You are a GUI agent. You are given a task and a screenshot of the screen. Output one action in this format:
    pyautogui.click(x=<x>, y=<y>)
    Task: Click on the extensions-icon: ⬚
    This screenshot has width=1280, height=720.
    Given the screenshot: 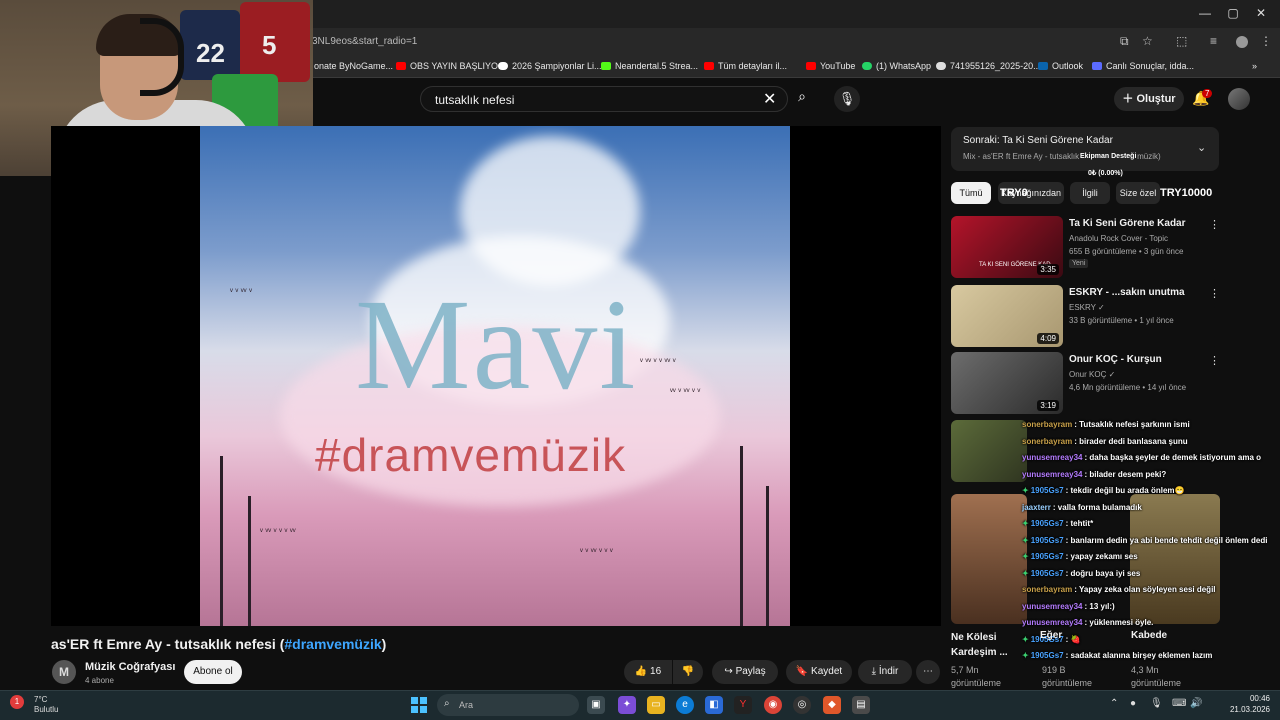 What is the action you would take?
    pyautogui.click(x=1181, y=41)
    